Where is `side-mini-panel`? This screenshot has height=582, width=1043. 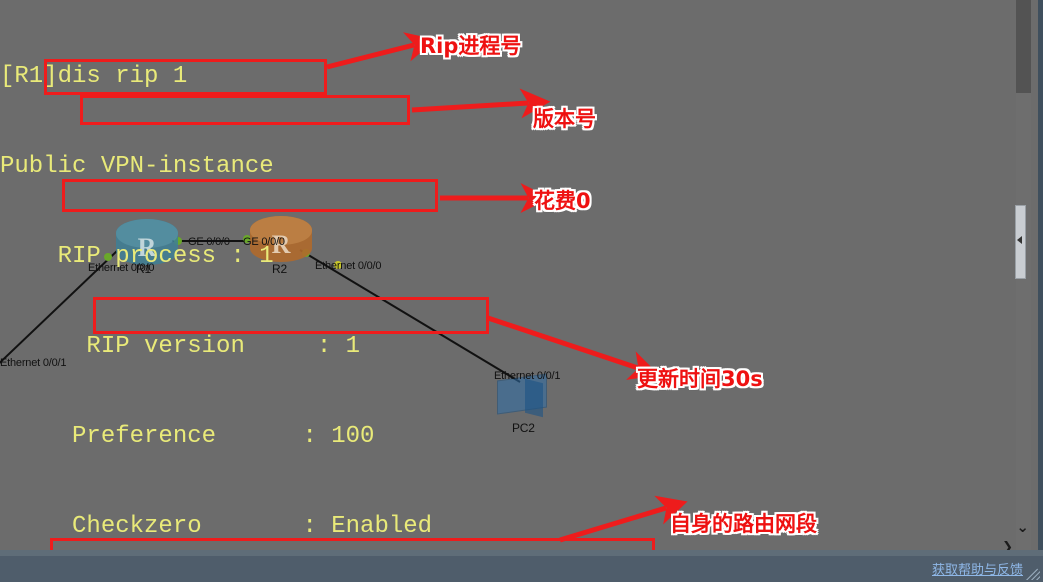
side-mini-panel is located at coordinates (1020, 242).